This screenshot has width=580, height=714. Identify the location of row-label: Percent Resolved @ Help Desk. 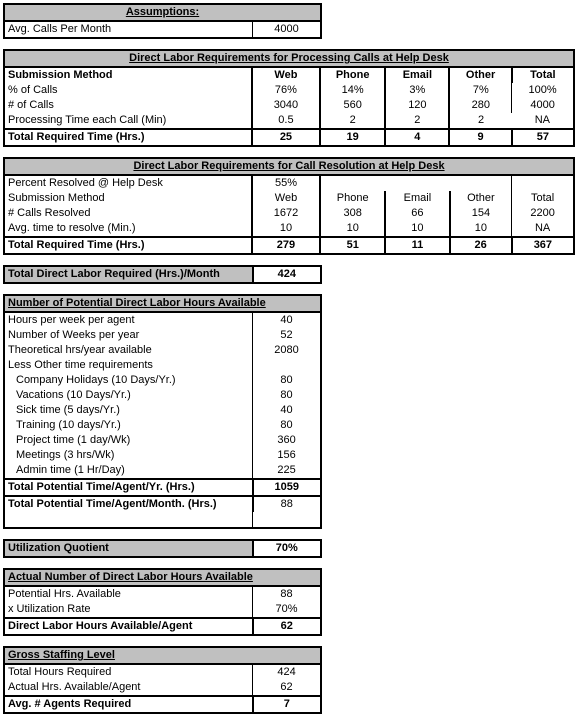
(85, 183).